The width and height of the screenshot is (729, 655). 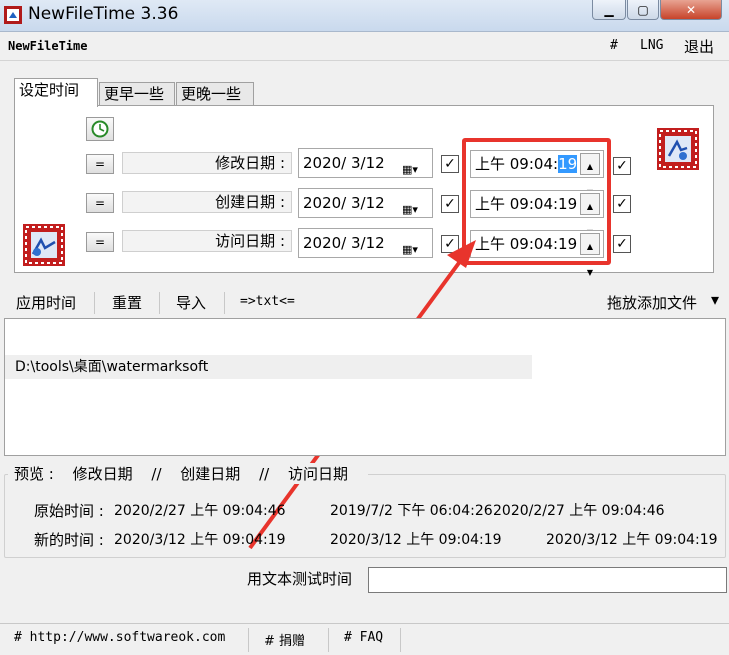 I want to click on menu-bar: NewFileTime # LNG 退出, so click(x=364, y=47).